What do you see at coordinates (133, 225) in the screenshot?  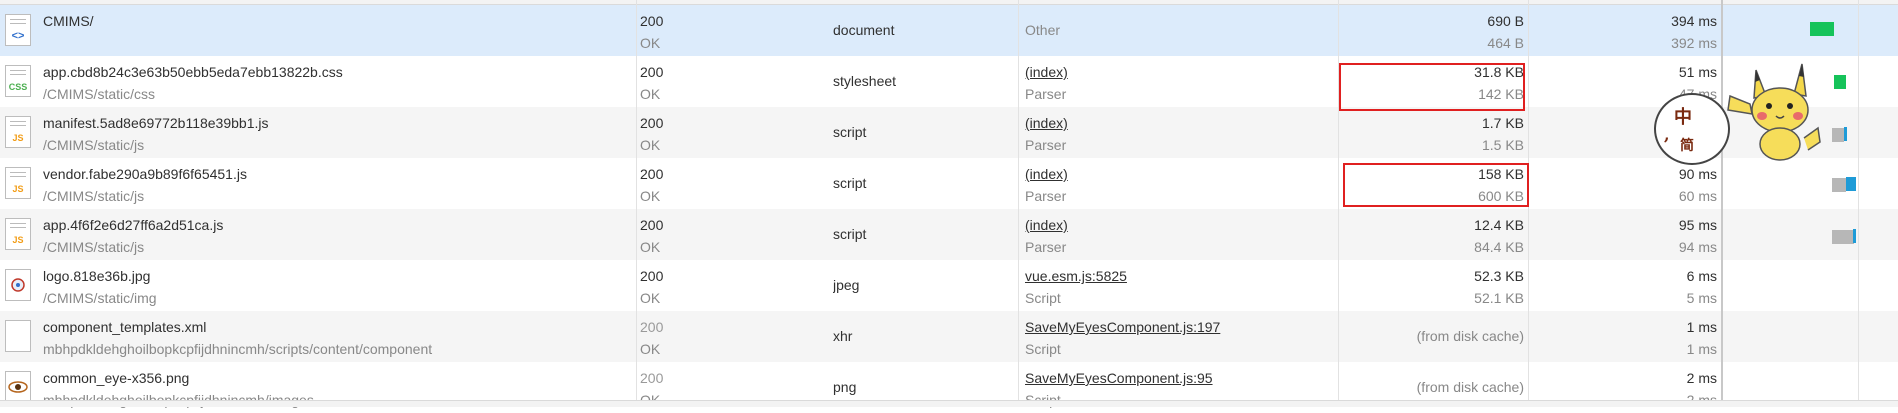 I see `request-name: app.4f6f2e6d27ff6a2d51ca.js` at bounding box center [133, 225].